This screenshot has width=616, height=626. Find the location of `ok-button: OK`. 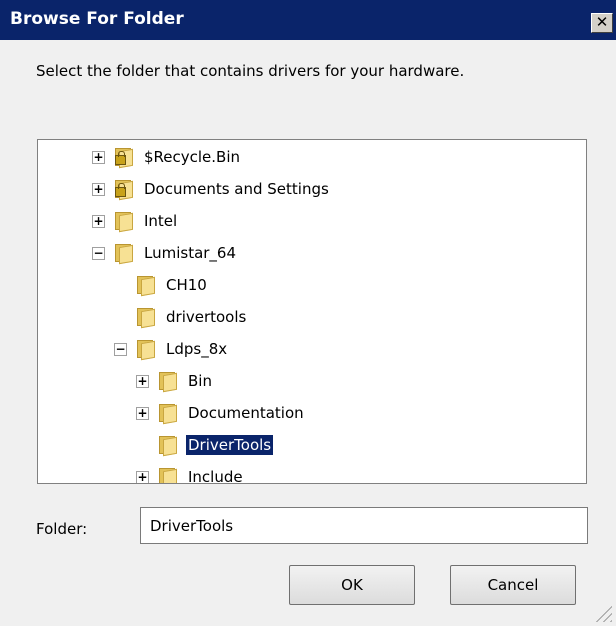

ok-button: OK is located at coordinates (352, 585).